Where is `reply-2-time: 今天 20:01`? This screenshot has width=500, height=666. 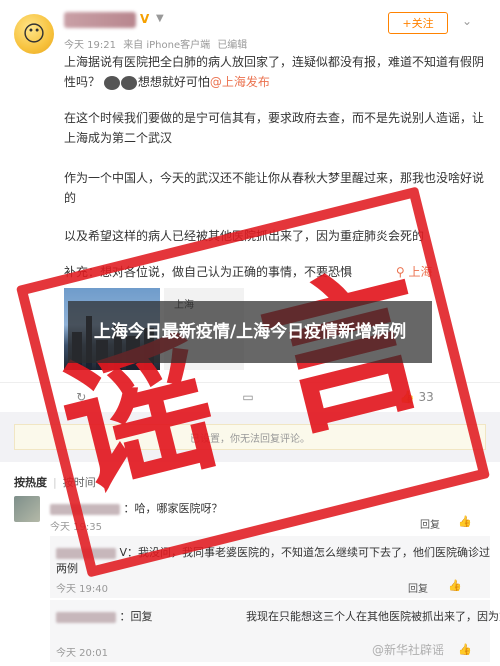 reply-2-time: 今天 20:01 is located at coordinates (82, 653).